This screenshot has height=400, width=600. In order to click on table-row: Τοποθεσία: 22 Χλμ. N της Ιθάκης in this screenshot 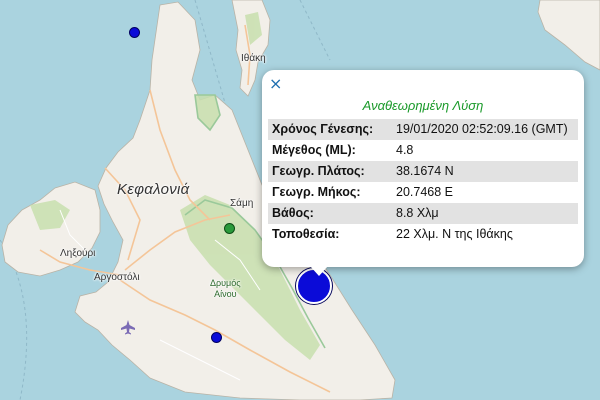, I will do `click(423, 234)`.